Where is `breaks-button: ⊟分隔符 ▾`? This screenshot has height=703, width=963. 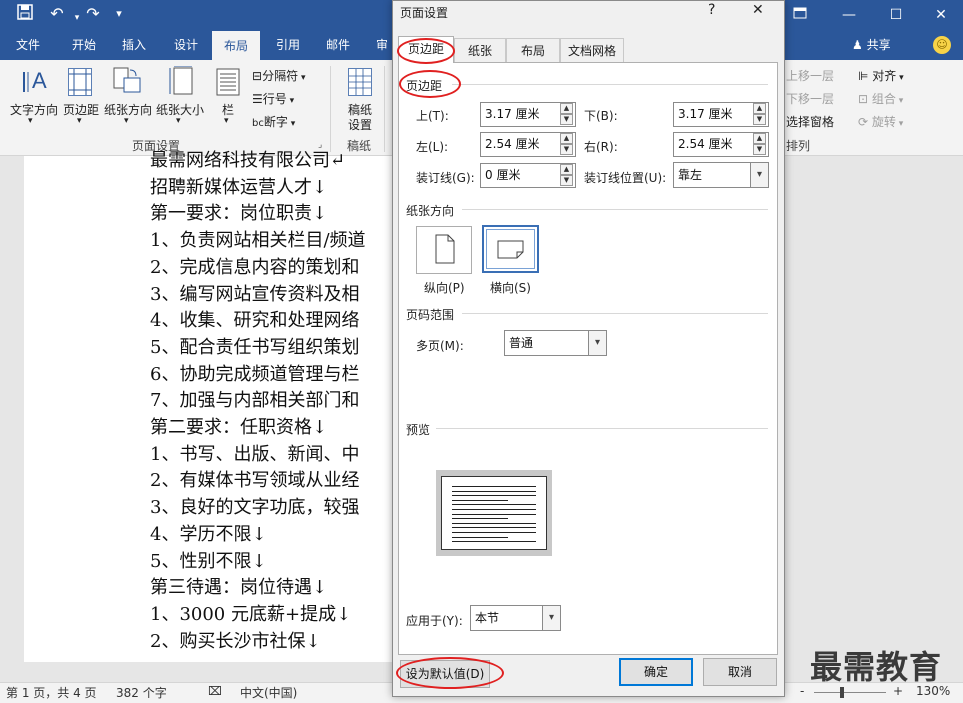 breaks-button: ⊟分隔符 ▾ is located at coordinates (278, 75).